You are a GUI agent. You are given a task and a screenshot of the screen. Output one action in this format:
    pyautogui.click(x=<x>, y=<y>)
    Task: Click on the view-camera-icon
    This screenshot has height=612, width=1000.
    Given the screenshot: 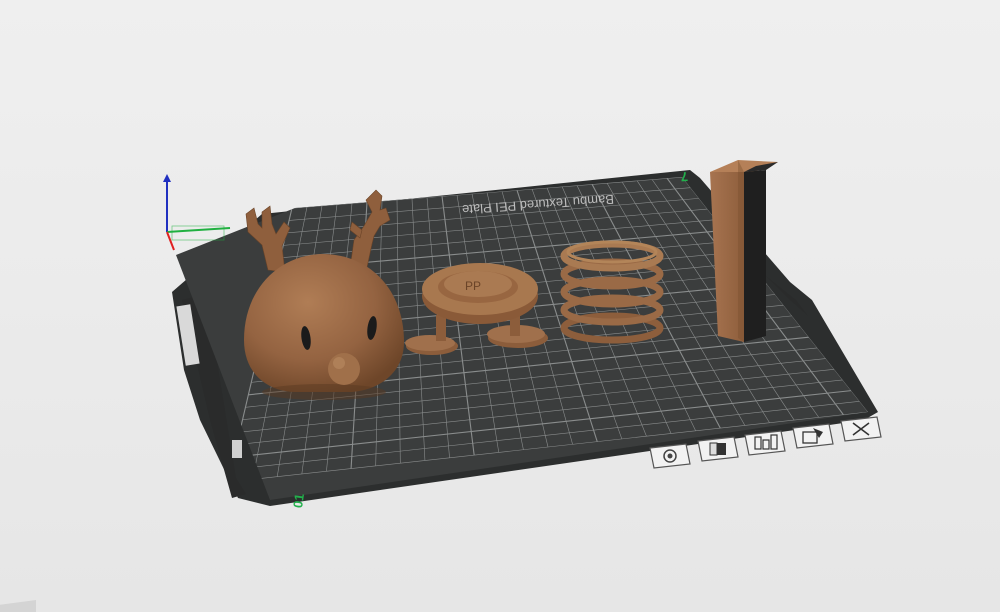 What is the action you would take?
    pyautogui.click(x=670, y=456)
    